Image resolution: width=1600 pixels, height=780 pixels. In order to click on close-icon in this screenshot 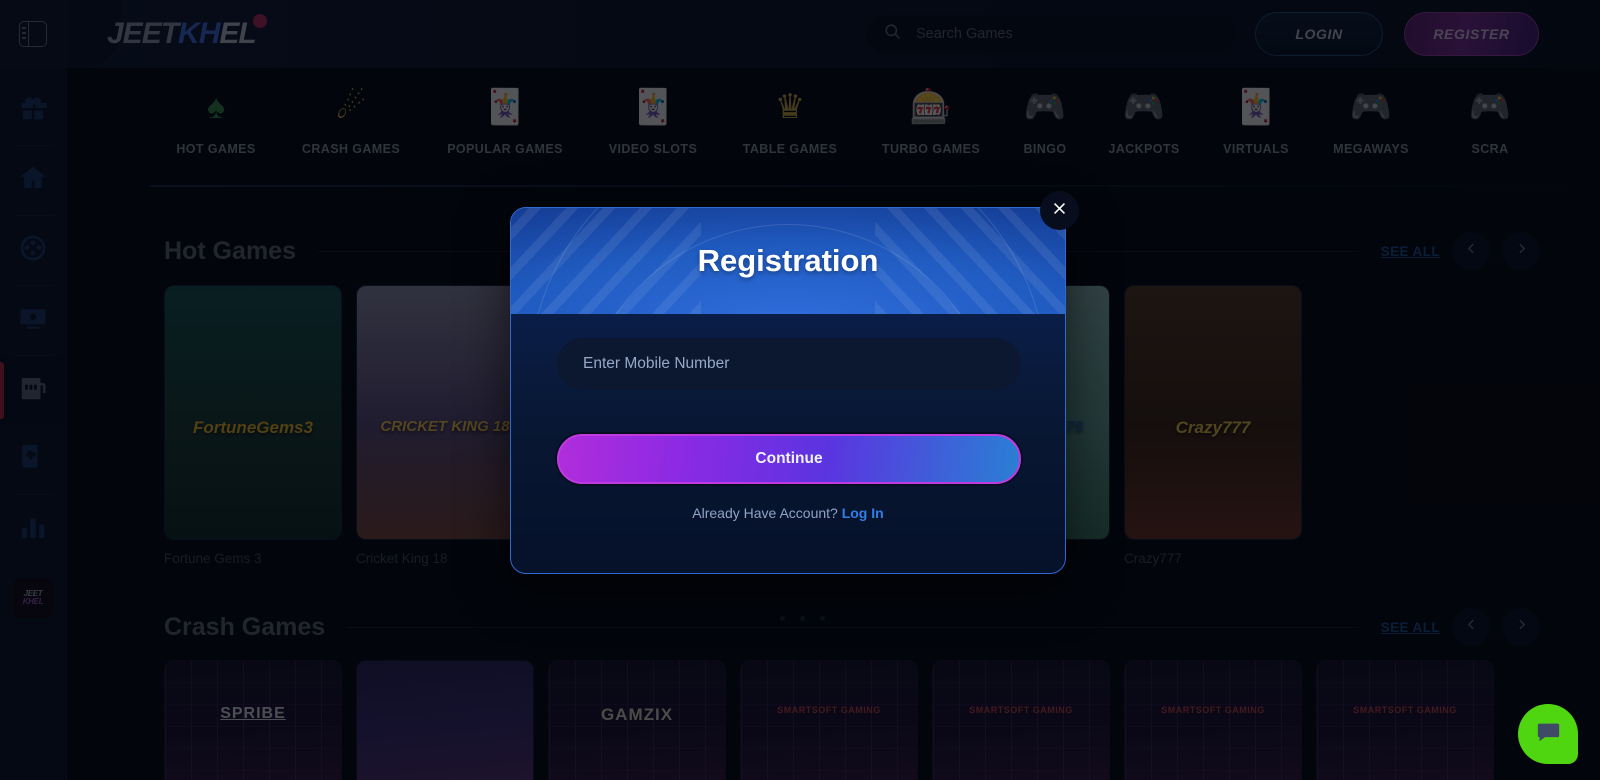, I will do `click(1059, 211)`.